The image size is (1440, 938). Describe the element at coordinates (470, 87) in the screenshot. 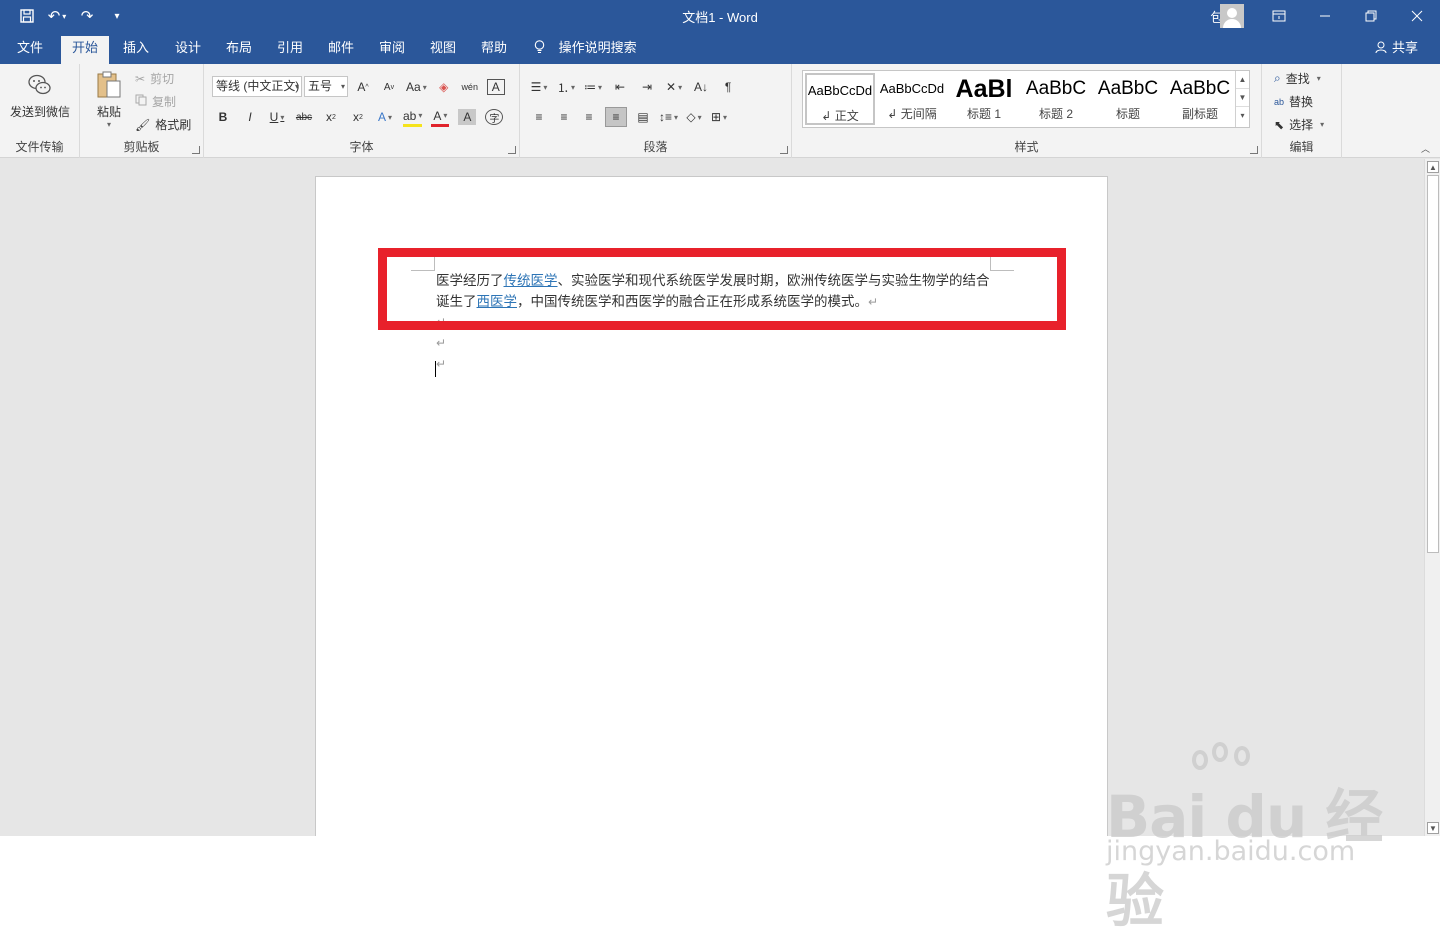

I see `phonetic-guide-icon: wén` at that location.